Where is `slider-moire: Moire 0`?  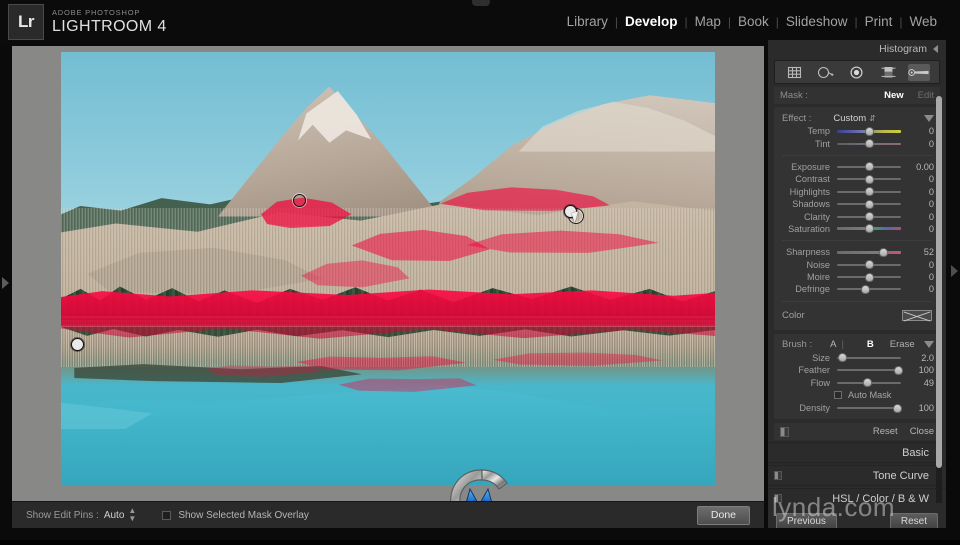 slider-moire: Moire 0 is located at coordinates (857, 277).